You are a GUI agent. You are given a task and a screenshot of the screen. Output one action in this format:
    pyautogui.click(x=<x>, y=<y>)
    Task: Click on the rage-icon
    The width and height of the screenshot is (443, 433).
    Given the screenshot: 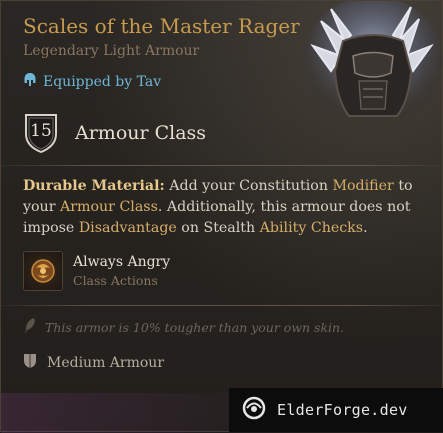 What is the action you would take?
    pyautogui.click(x=43, y=271)
    